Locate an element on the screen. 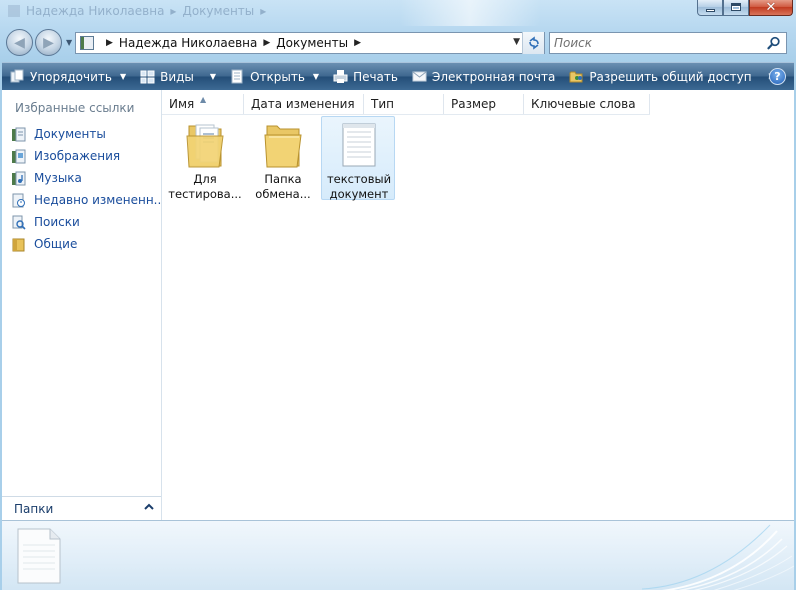 Image resolution: width=796 pixels, height=590 pixels. public-icon is located at coordinates (18, 244).